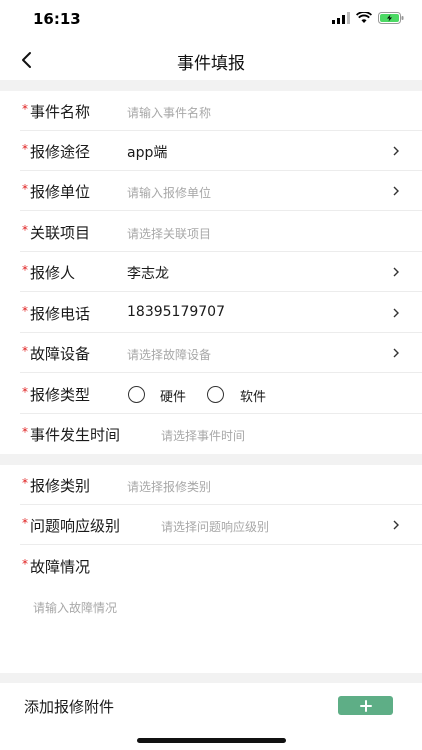 This screenshot has width=422, height=750. Describe the element at coordinates (60, 567) in the screenshot. I see `fault-desc-label: 故障情况` at that location.